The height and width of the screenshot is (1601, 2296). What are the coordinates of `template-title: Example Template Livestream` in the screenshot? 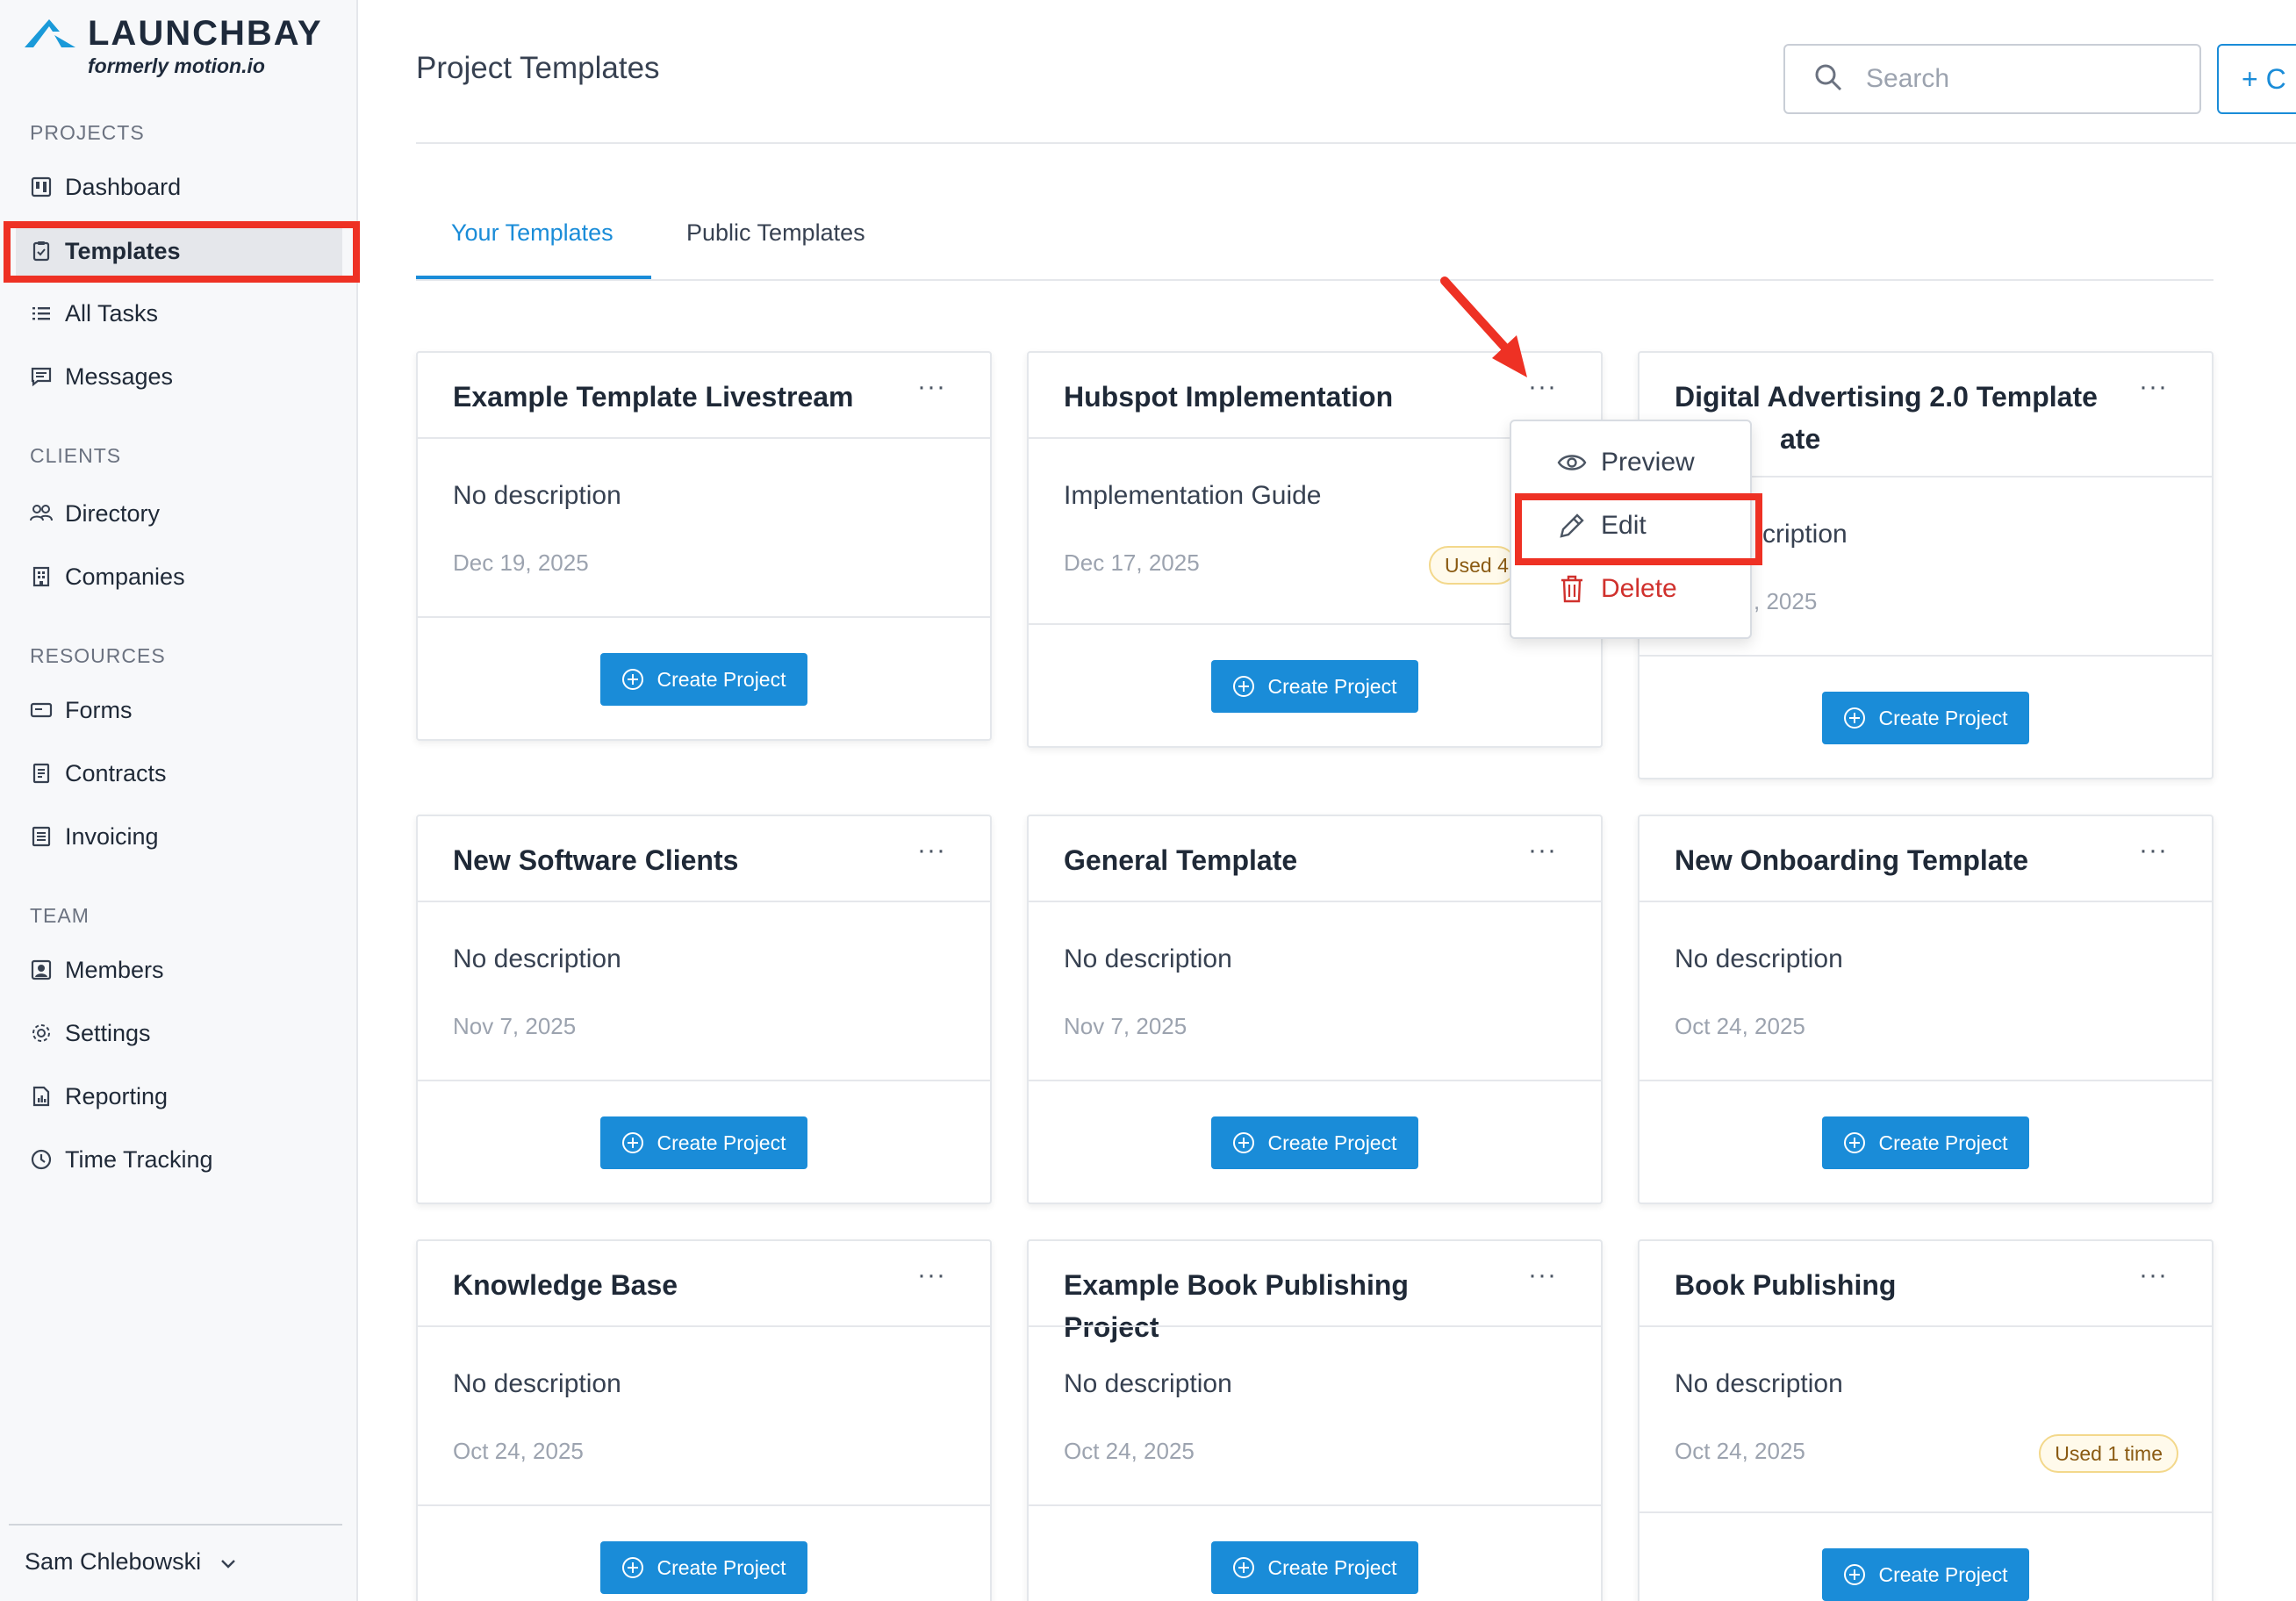 It's located at (672, 397).